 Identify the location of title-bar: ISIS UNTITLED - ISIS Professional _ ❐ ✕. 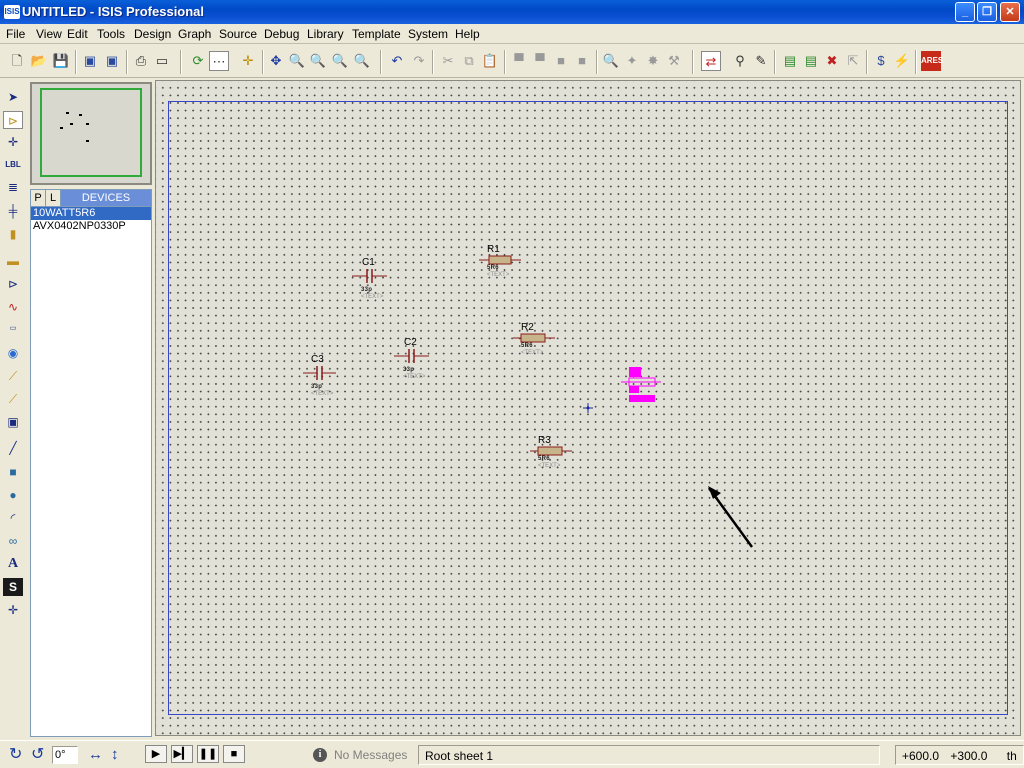
(512, 12).